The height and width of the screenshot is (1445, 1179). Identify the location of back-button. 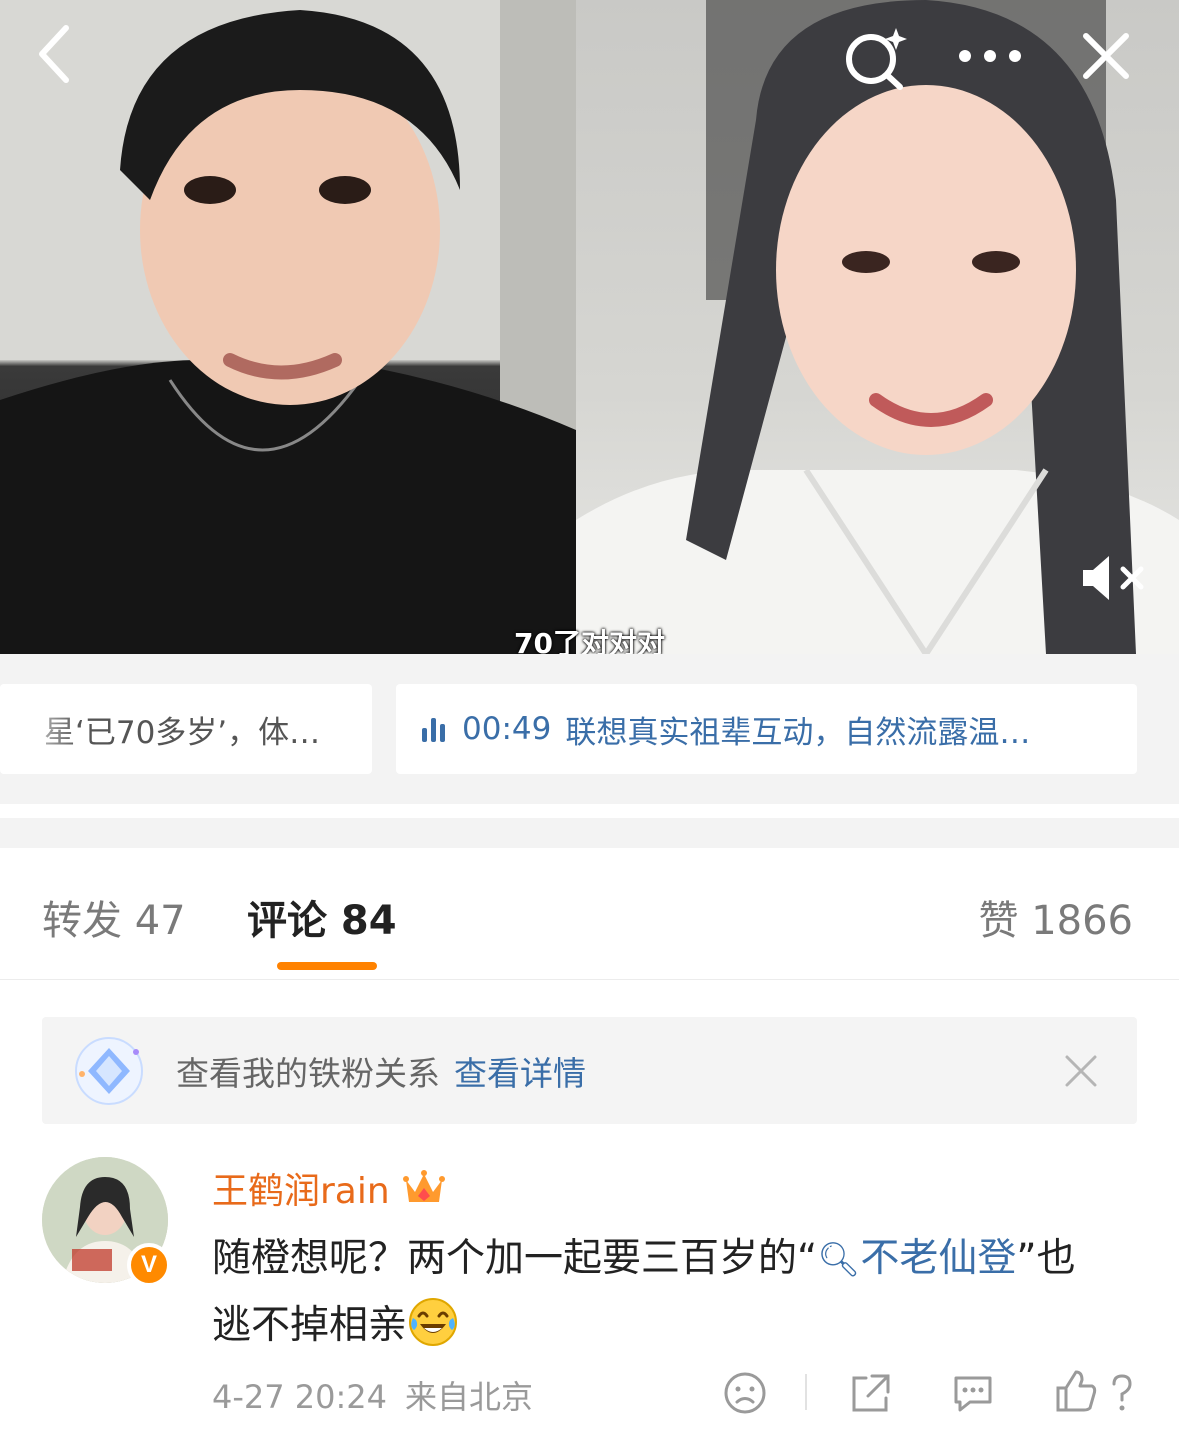
(54, 54).